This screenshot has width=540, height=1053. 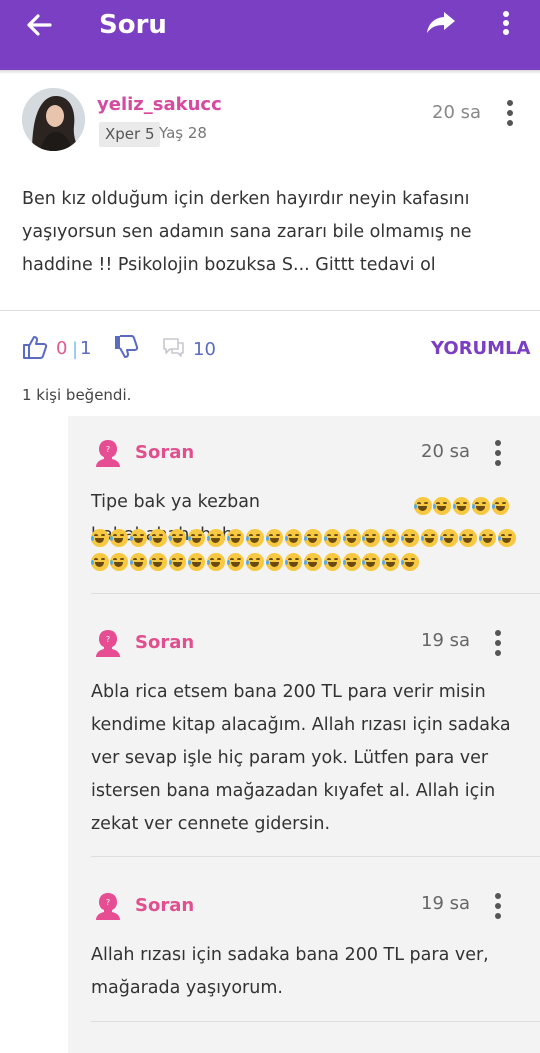 What do you see at coordinates (126, 347) in the screenshot?
I see `thumb-down-icon` at bounding box center [126, 347].